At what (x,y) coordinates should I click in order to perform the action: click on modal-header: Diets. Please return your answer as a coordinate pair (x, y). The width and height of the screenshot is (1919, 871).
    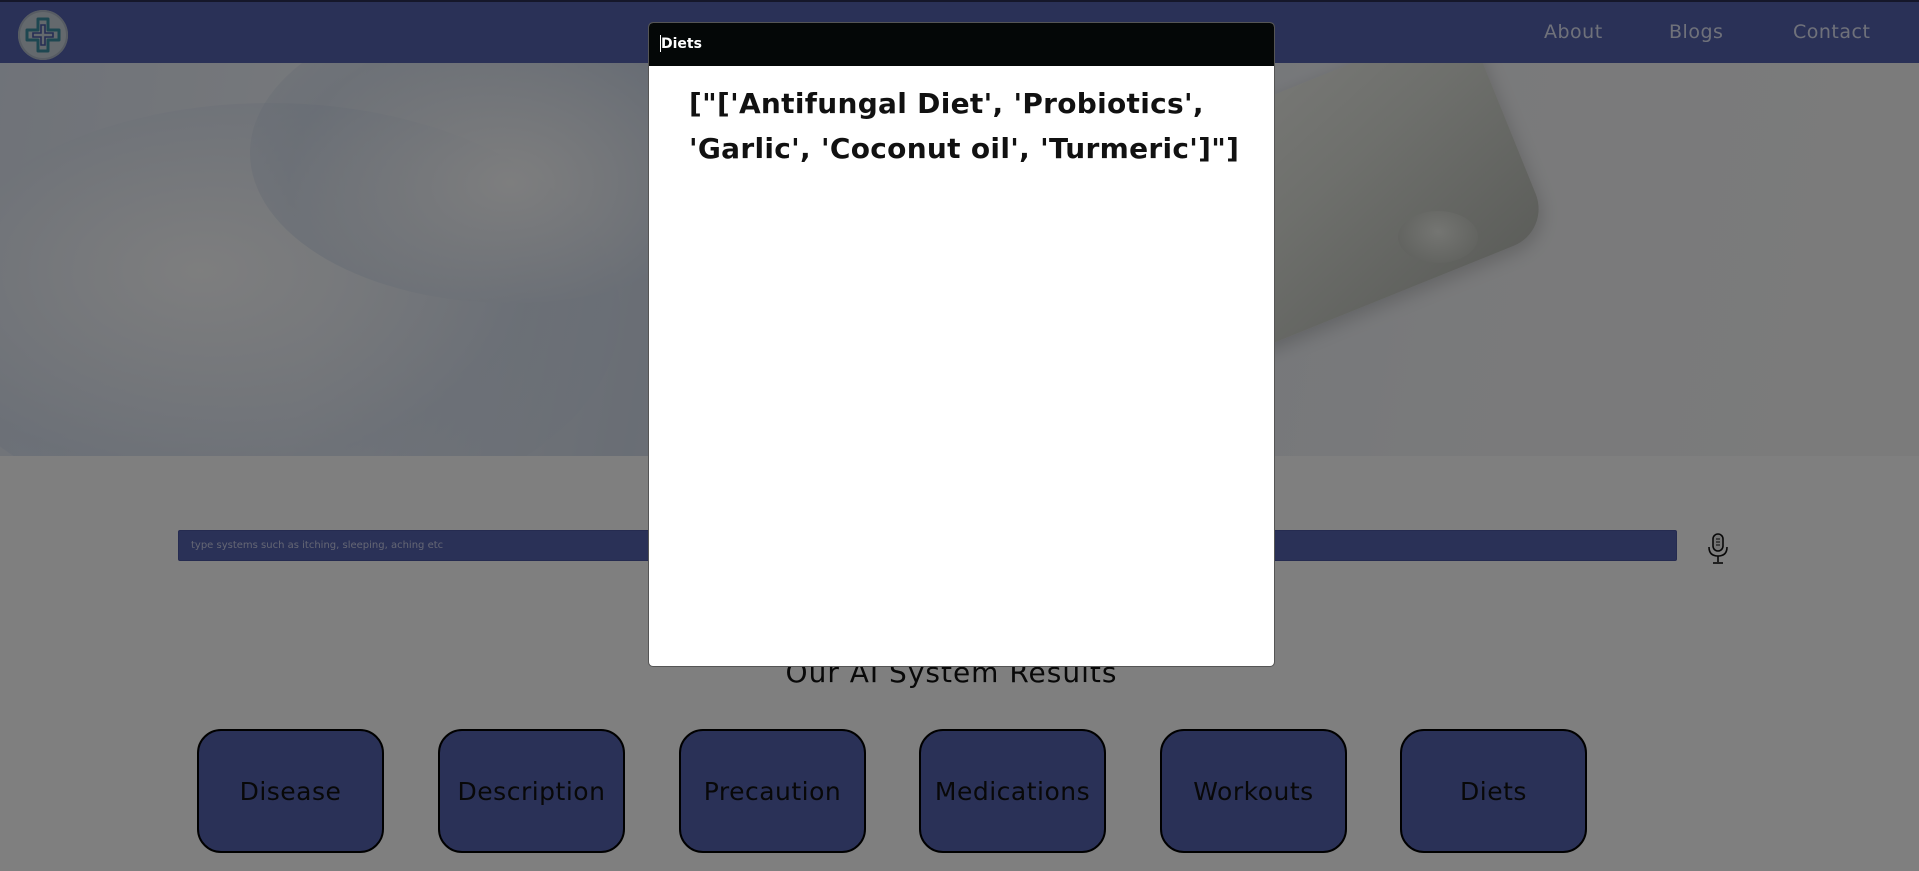
    Looking at the image, I should click on (961, 44).